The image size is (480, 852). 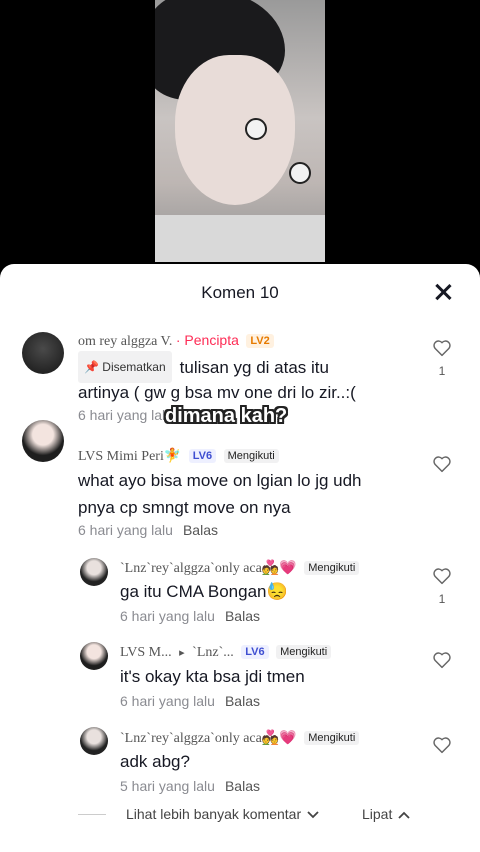 What do you see at coordinates (91, 367) in the screenshot?
I see `pin-icon: 📌` at bounding box center [91, 367].